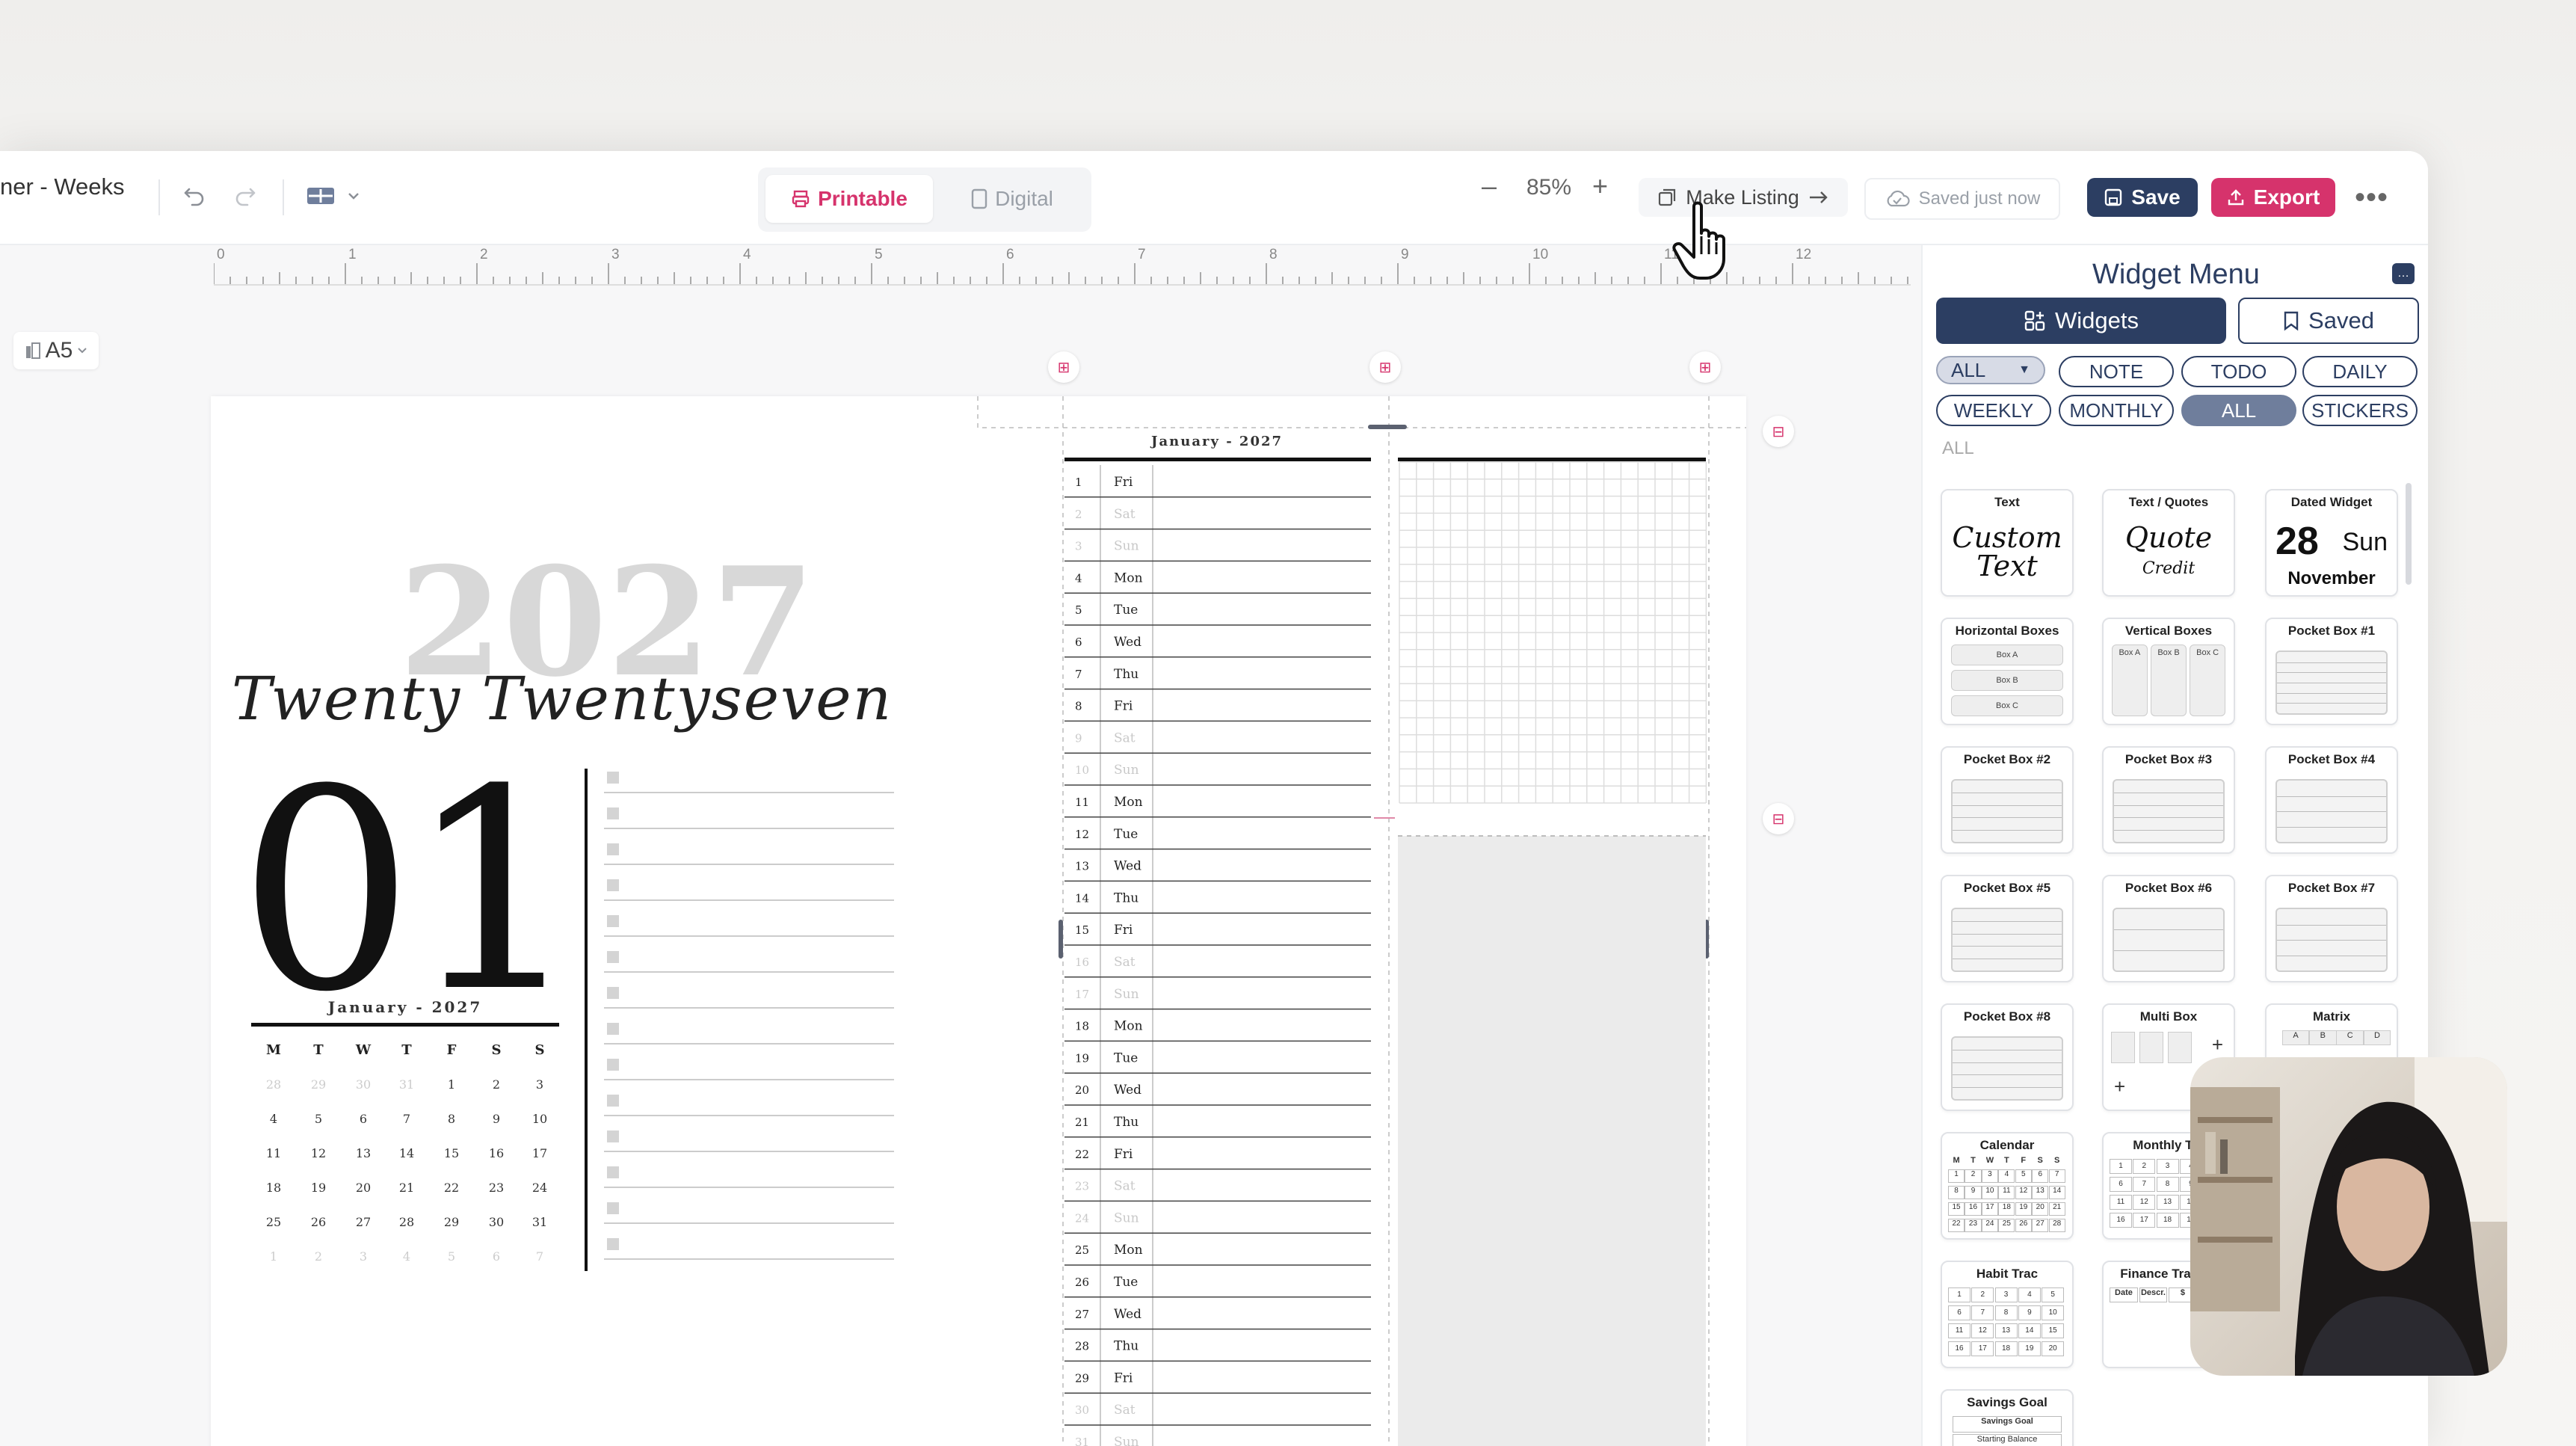 The width and height of the screenshot is (2576, 1446). I want to click on calendar-cell: 18, so click(2006, 1209).